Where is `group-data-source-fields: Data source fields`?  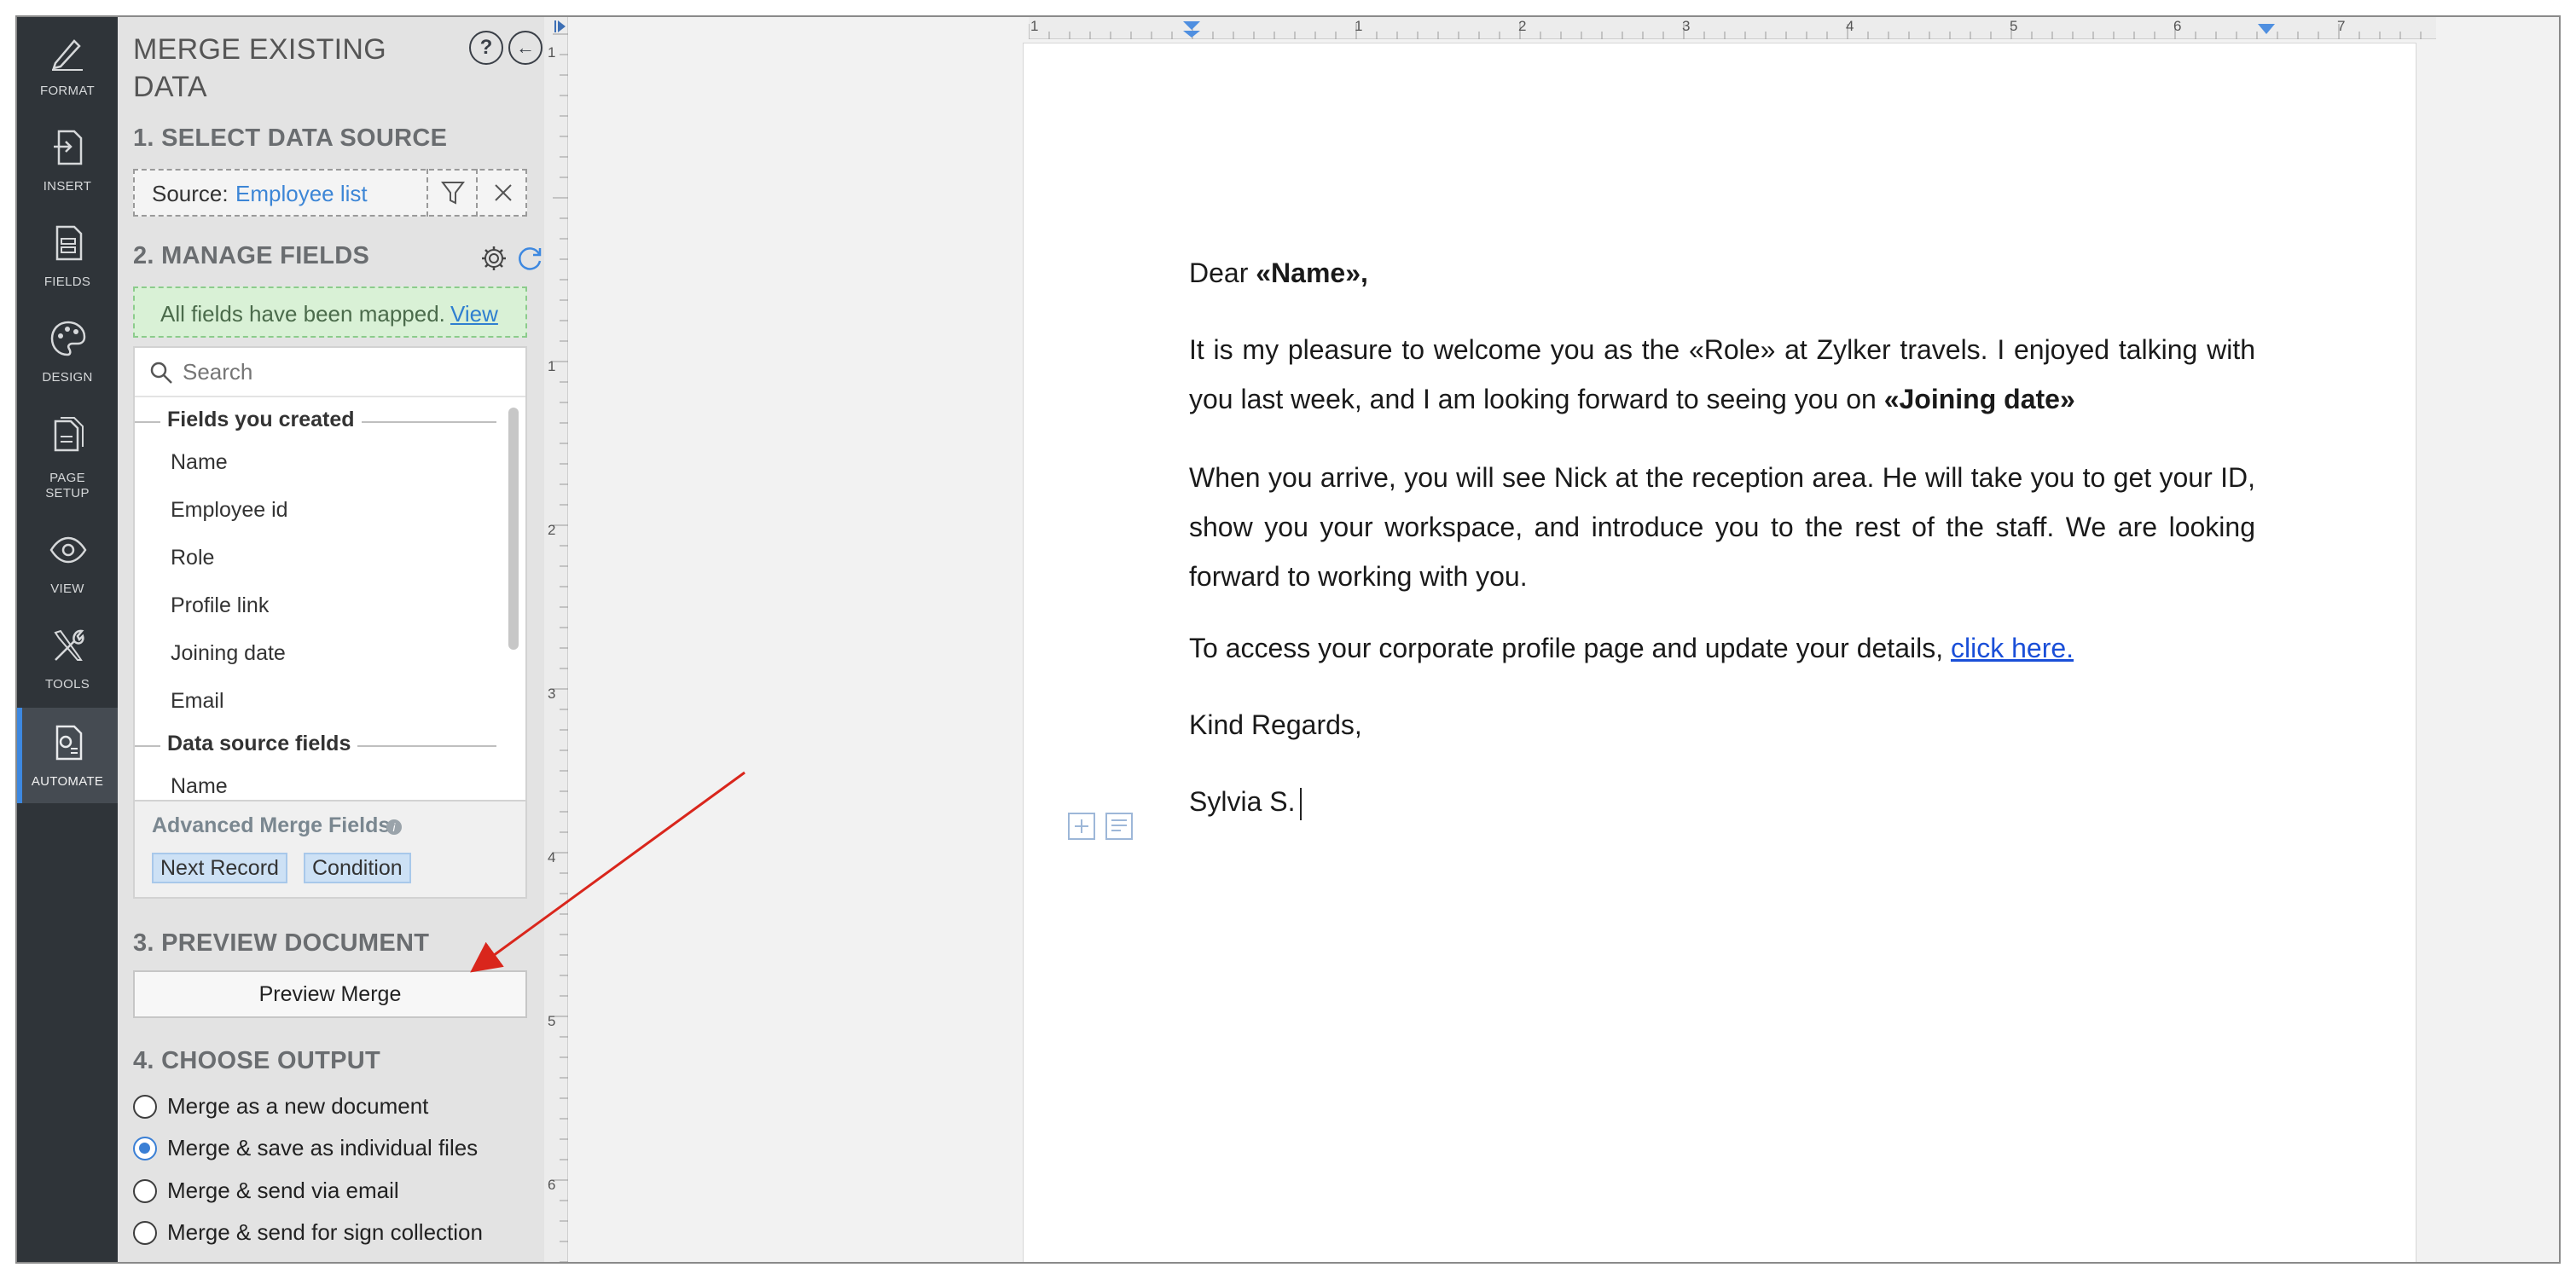
group-data-source-fields: Data source fields is located at coordinates (259, 744).